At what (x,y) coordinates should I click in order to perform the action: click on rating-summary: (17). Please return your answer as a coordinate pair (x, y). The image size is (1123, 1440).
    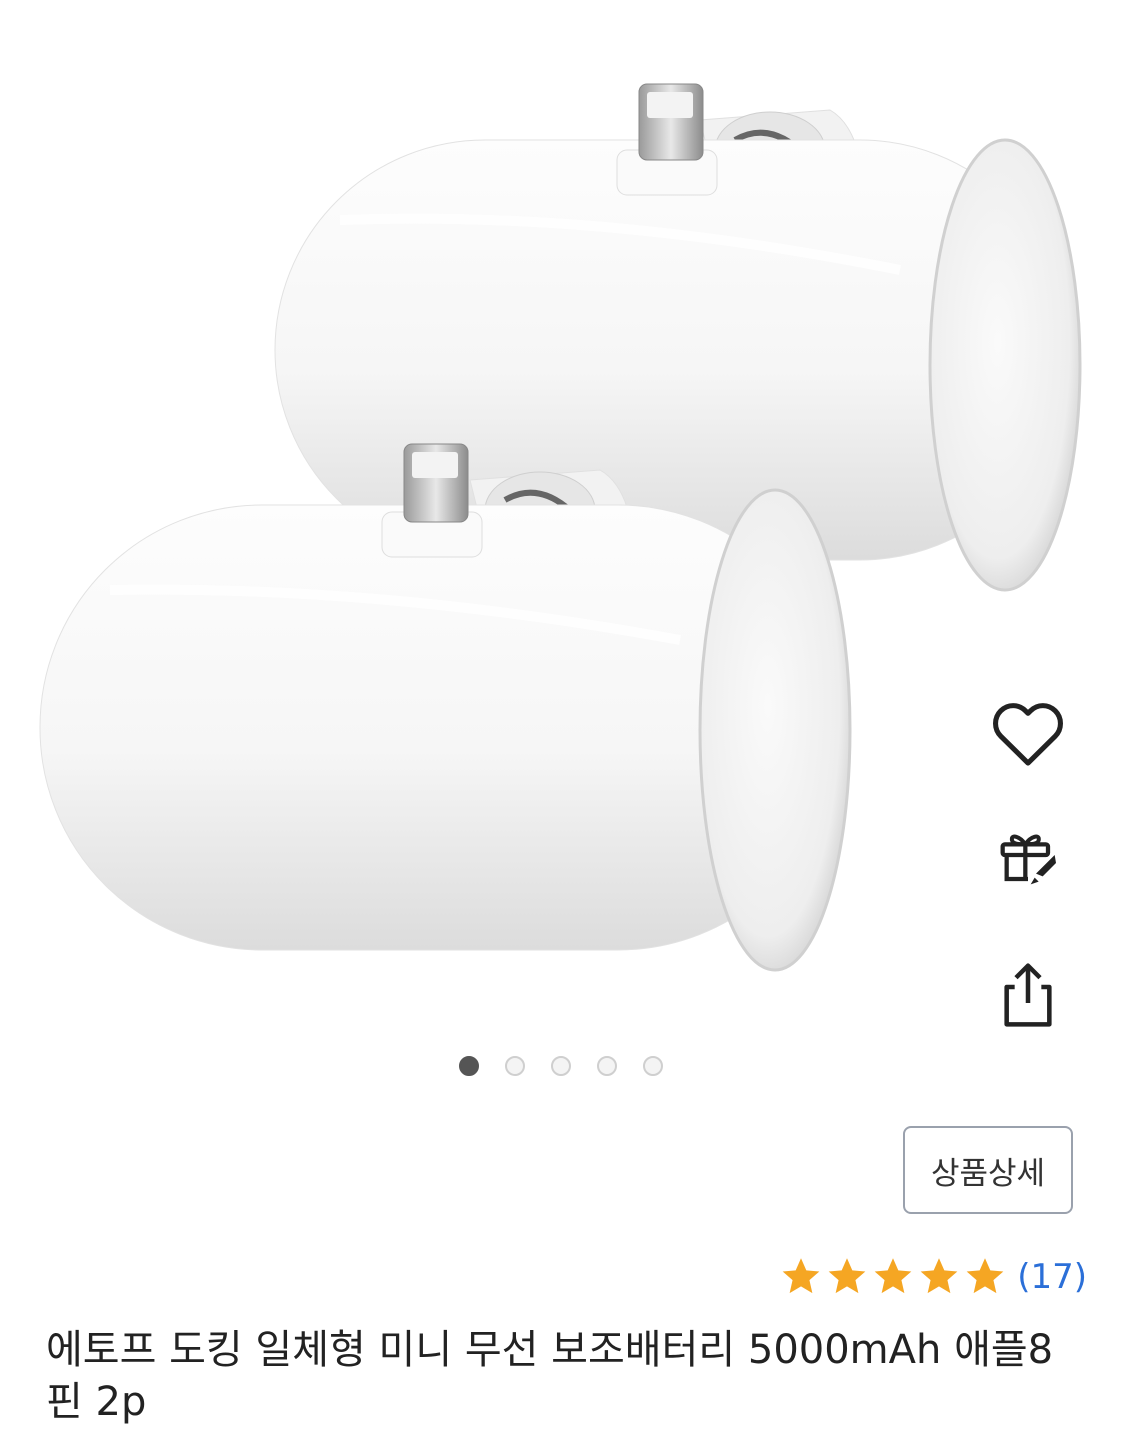
    Looking at the image, I should click on (932, 1277).